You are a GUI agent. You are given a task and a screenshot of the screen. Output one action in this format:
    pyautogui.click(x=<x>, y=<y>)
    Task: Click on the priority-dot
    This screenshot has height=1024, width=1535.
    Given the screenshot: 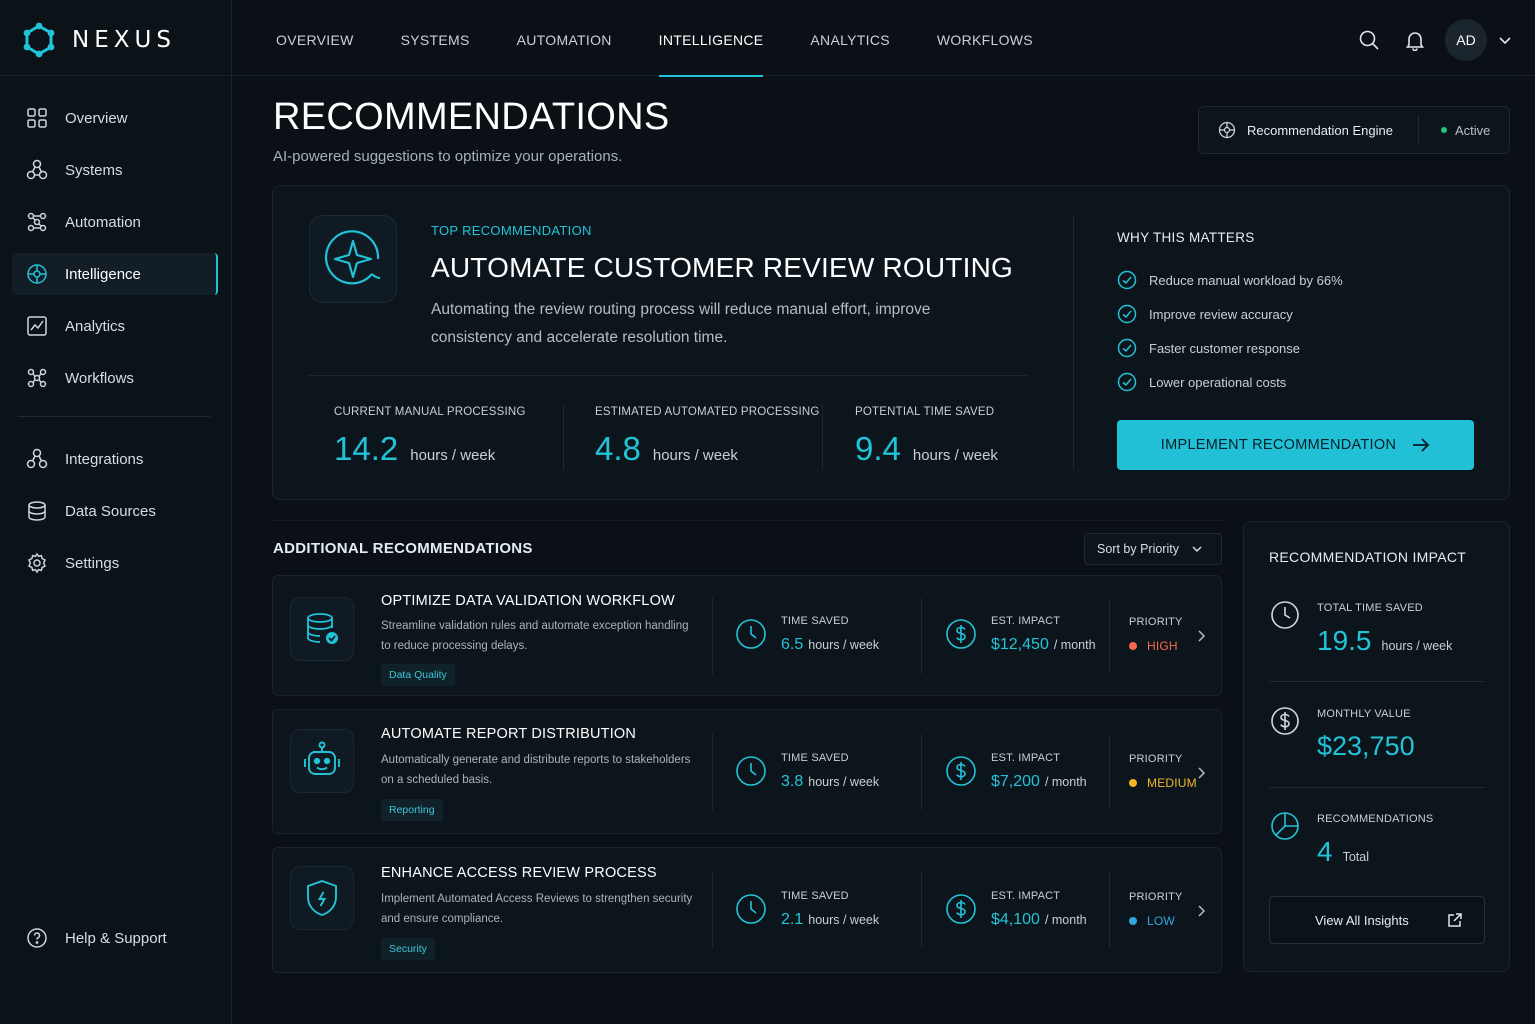 What is the action you would take?
    pyautogui.click(x=1133, y=783)
    